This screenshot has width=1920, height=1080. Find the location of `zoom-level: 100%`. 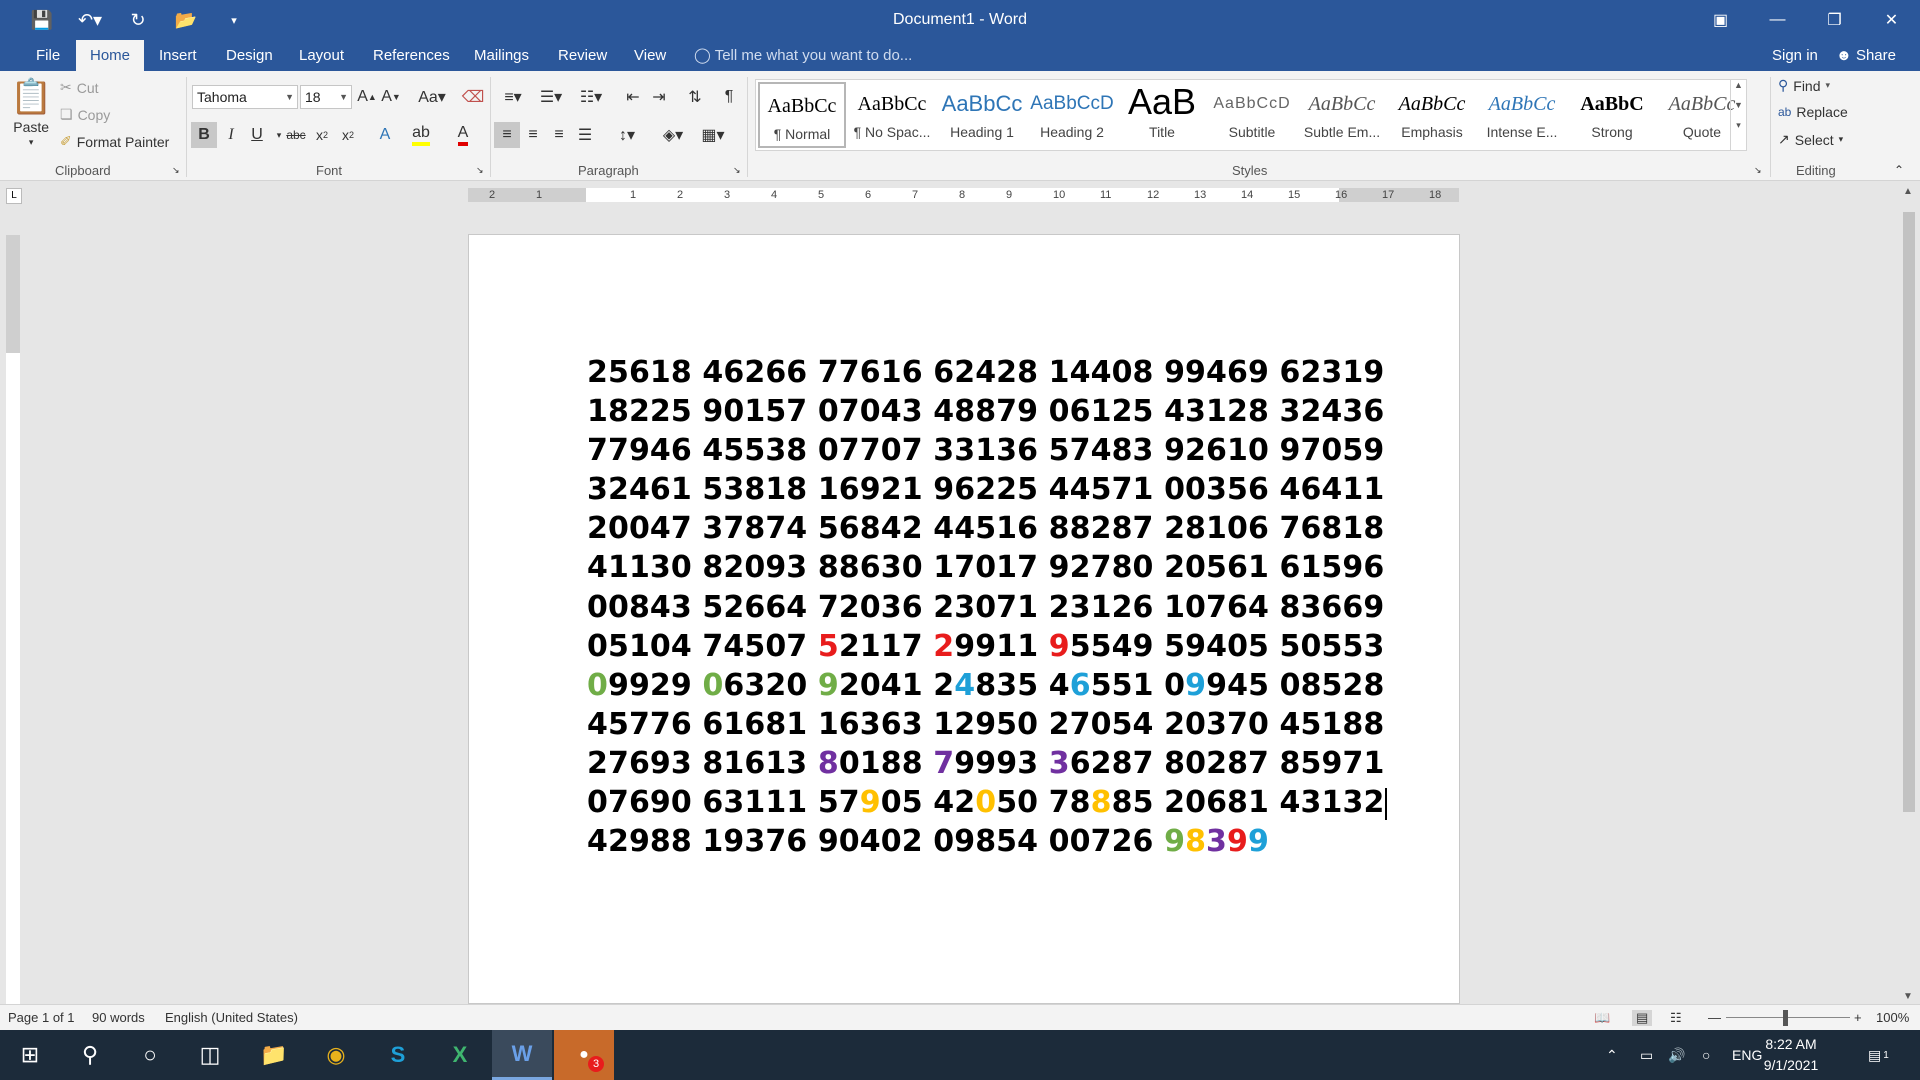

zoom-level: 100% is located at coordinates (1892, 1017).